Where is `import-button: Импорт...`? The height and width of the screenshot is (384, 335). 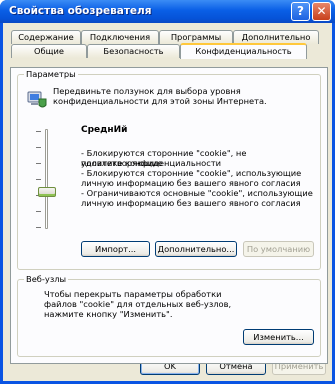
import-button: Импорт... is located at coordinates (115, 249).